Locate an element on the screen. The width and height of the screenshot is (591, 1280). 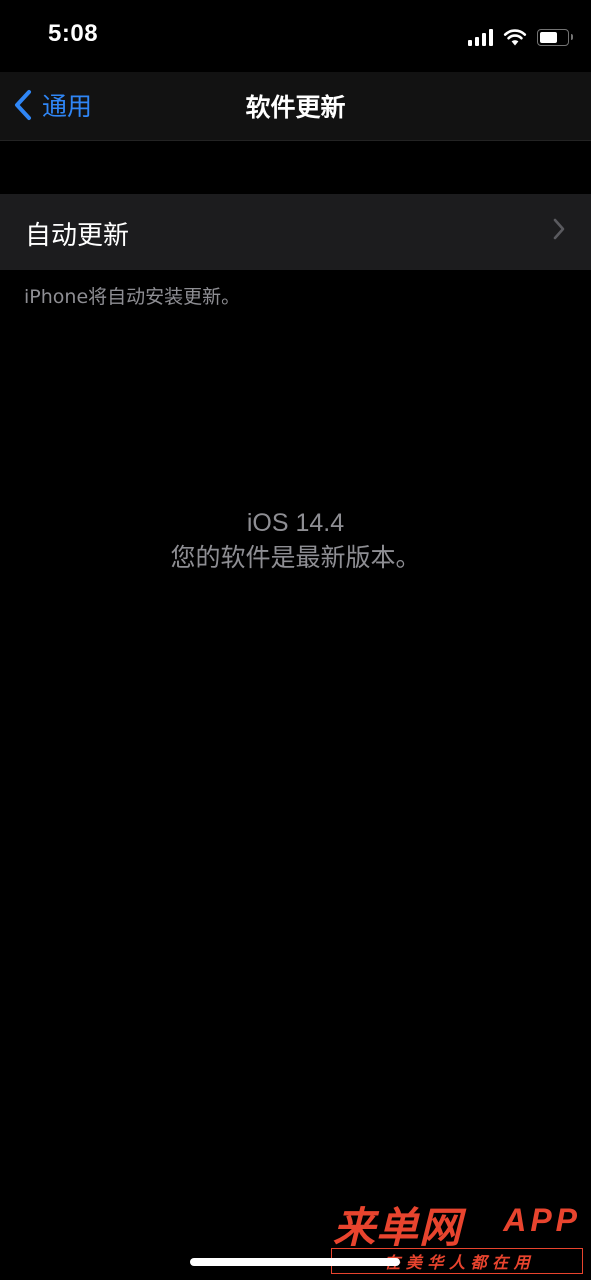
auto-update-row: 自动更新 is located at coordinates (295, 232).